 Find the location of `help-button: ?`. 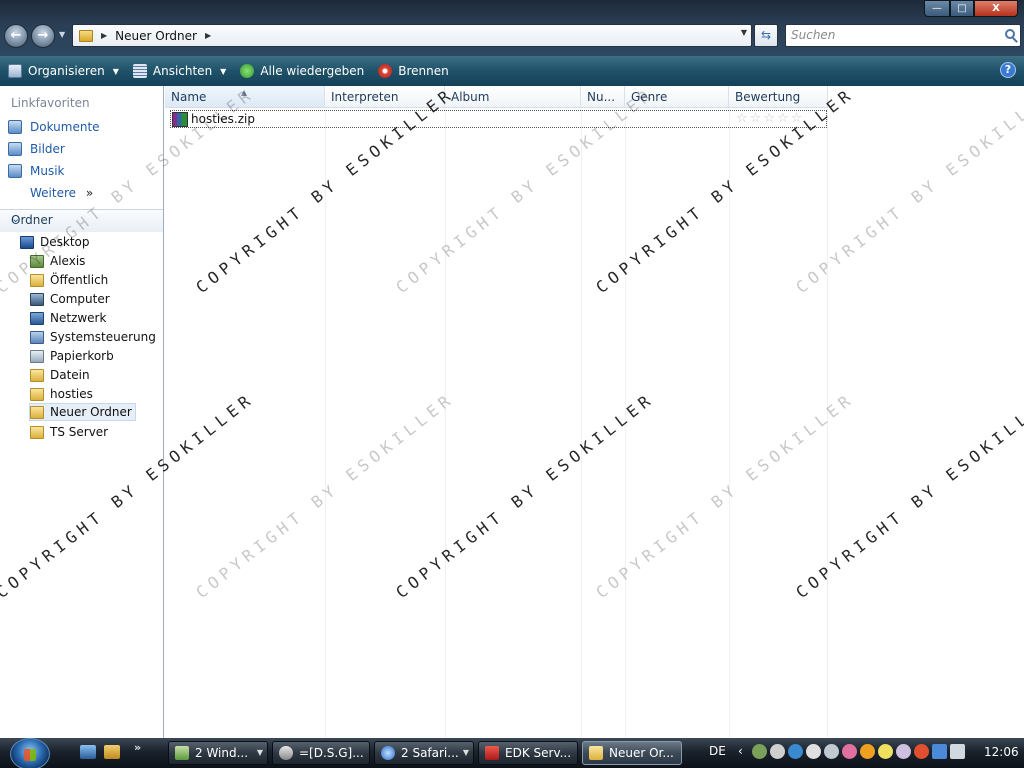

help-button: ? is located at coordinates (1008, 70).